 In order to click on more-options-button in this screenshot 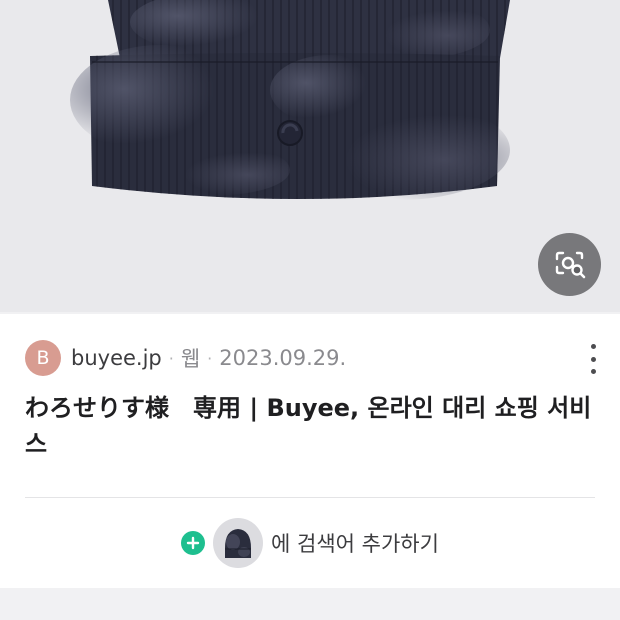, I will do `click(593, 359)`.